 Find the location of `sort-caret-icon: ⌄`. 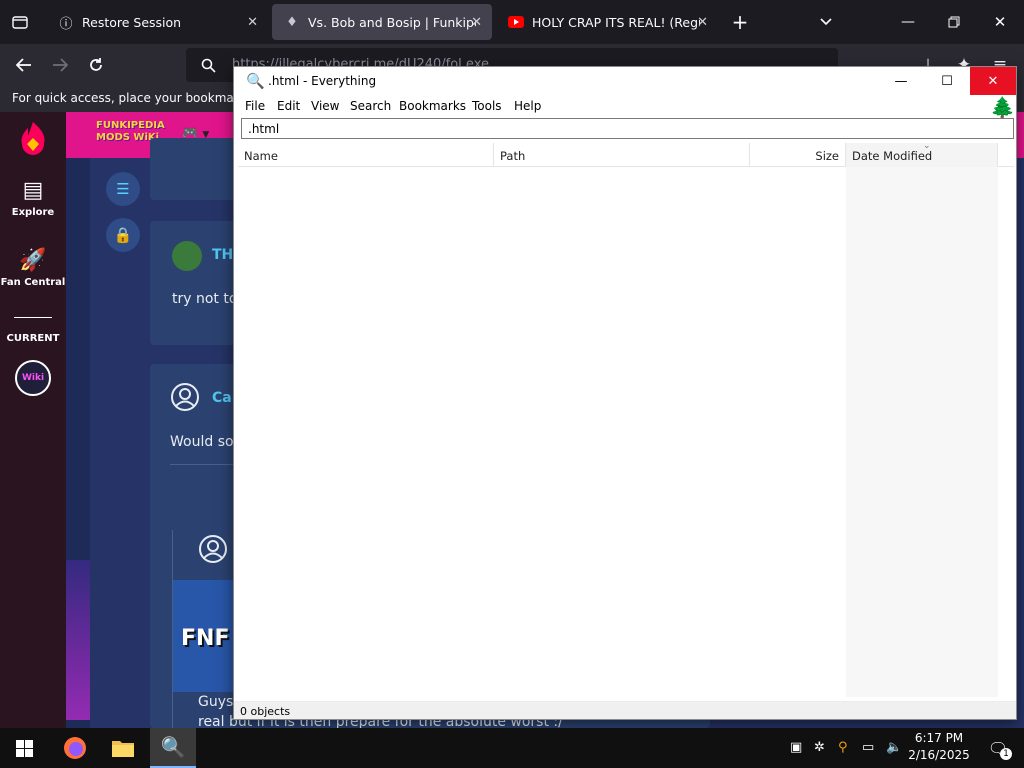

sort-caret-icon: ⌄ is located at coordinates (927, 146).